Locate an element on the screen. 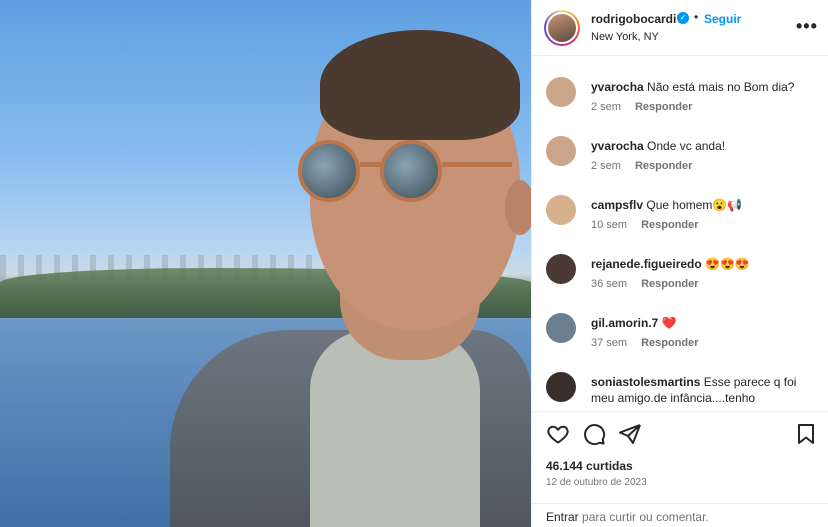 The image size is (828, 527). comment-username: soniastolesmartins is located at coordinates (645, 382).